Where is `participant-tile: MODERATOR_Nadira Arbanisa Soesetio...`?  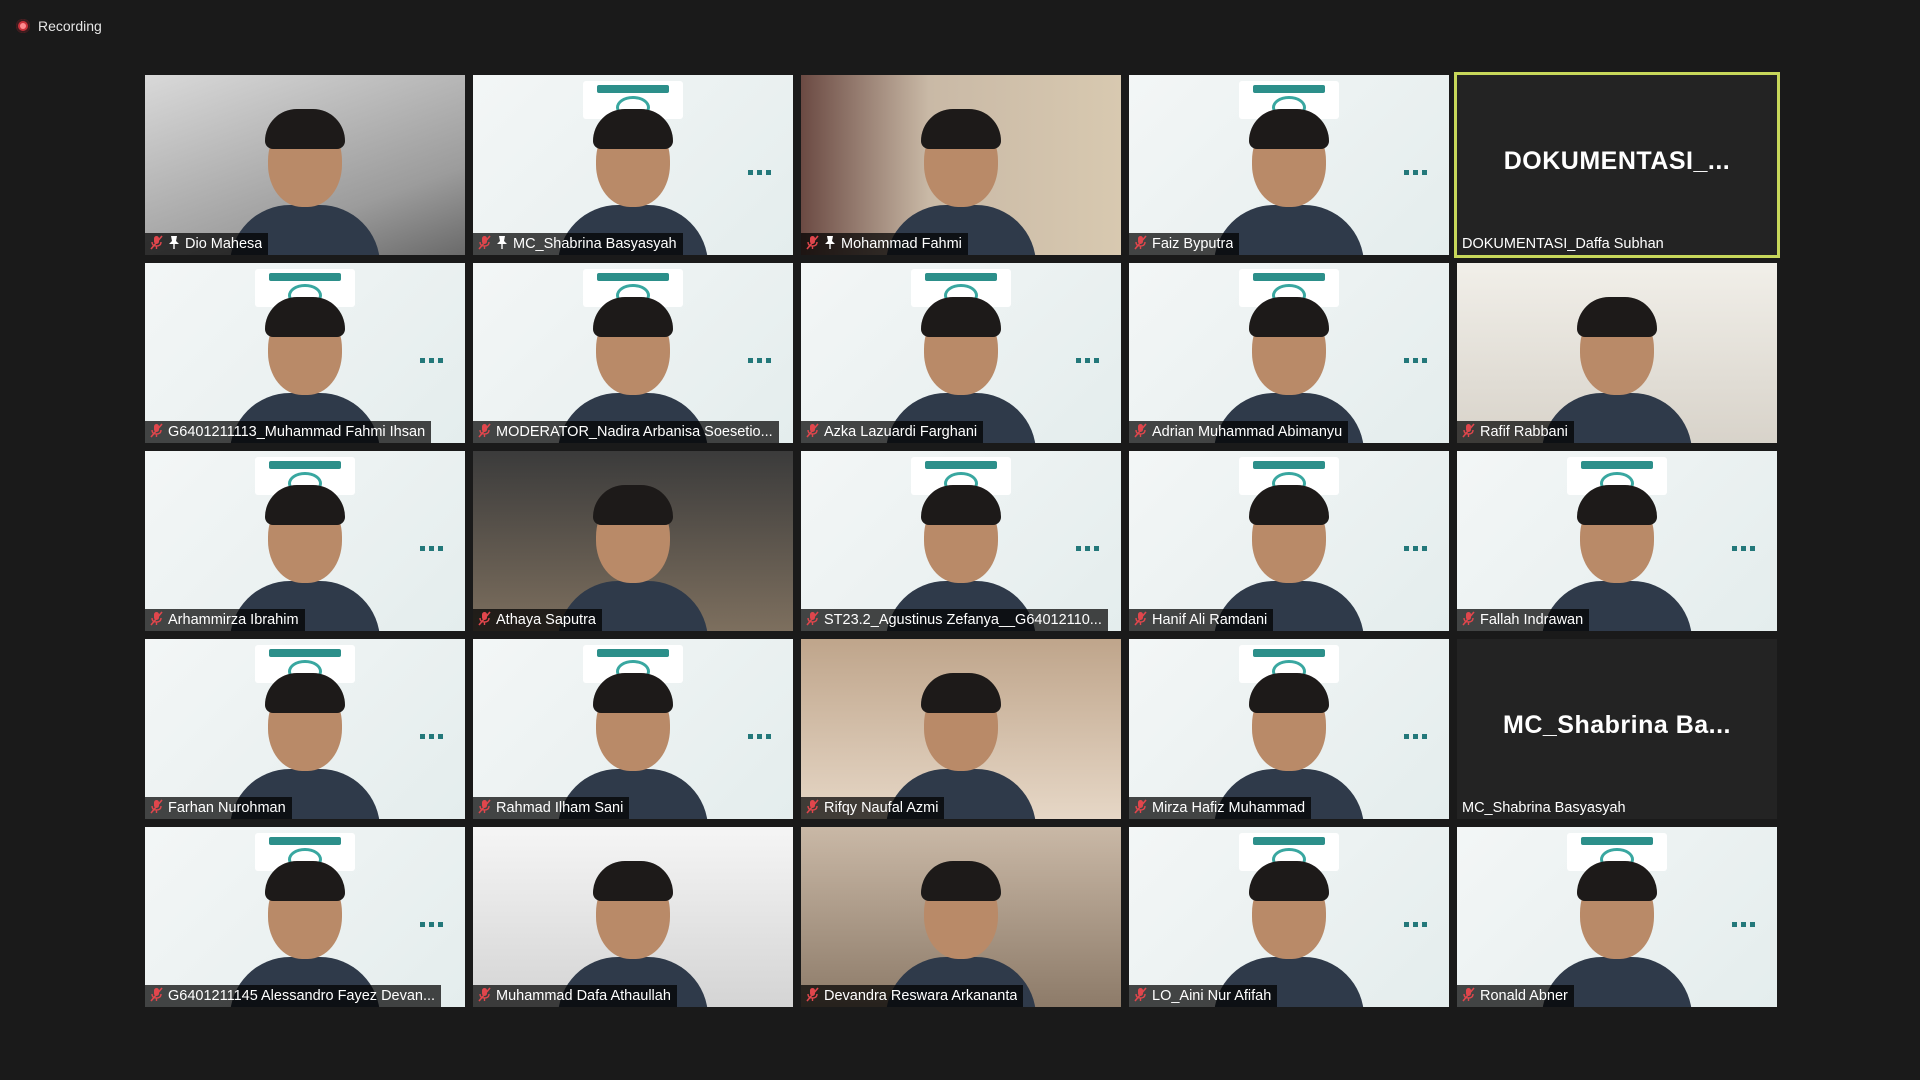
participant-tile: MODERATOR_Nadira Arbanisa Soesetio... is located at coordinates (633, 353).